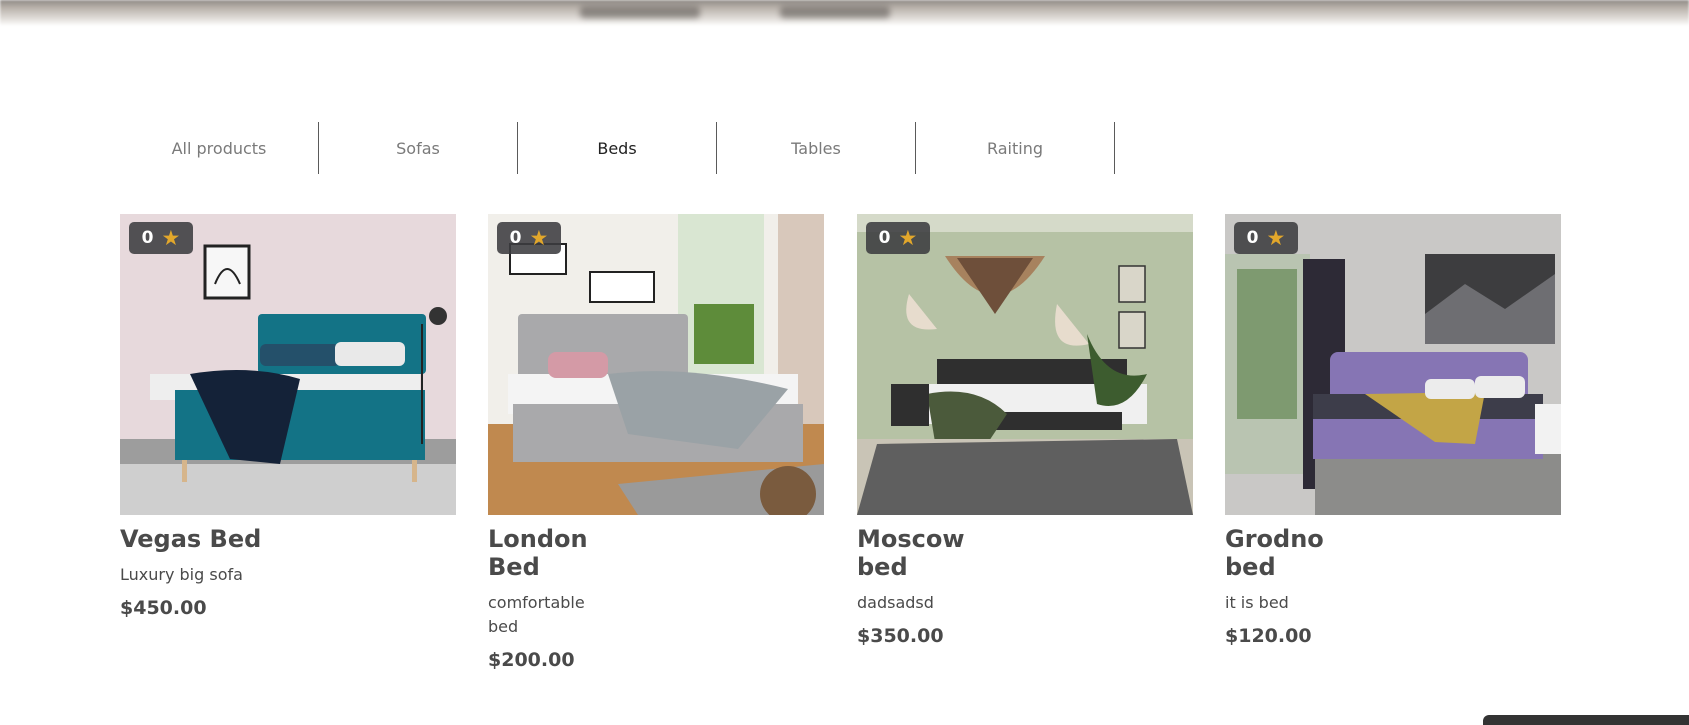  I want to click on product-card: 0 ★ Vegas Bed Luxury big sofa $450.00, so click(288, 416).